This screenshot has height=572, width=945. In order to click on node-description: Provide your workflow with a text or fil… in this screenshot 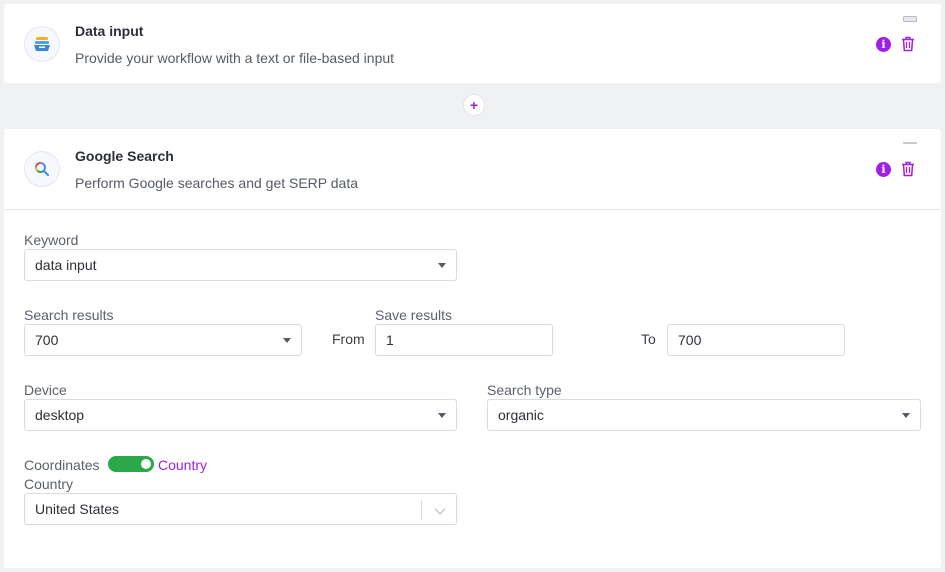, I will do `click(235, 58)`.